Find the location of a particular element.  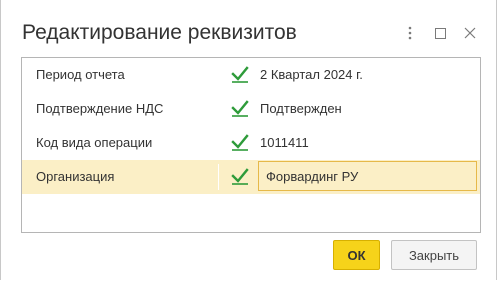

more-actions-button is located at coordinates (410, 33).